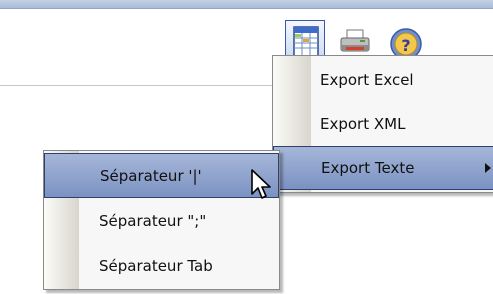 The image size is (493, 294). I want to click on submenu-arrow-icon, so click(488, 168).